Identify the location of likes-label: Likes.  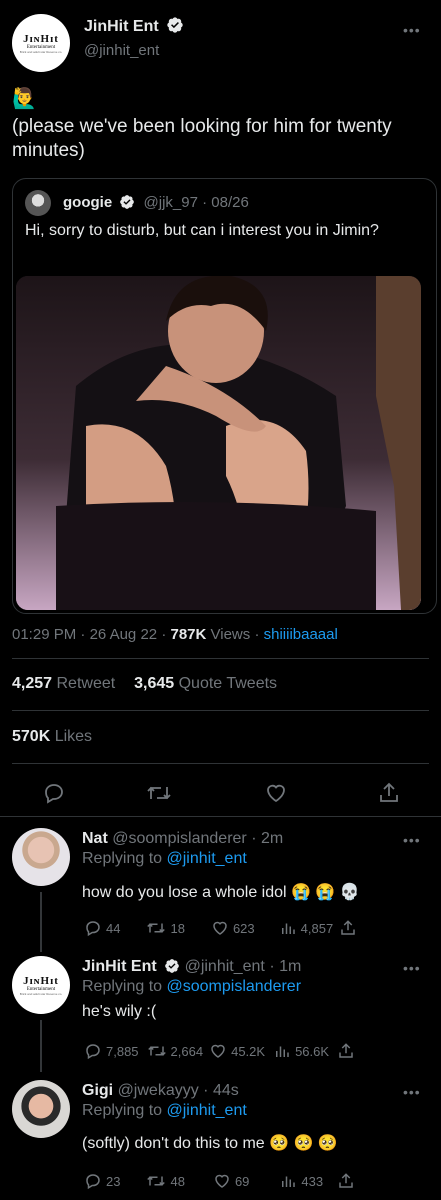
(73, 736).